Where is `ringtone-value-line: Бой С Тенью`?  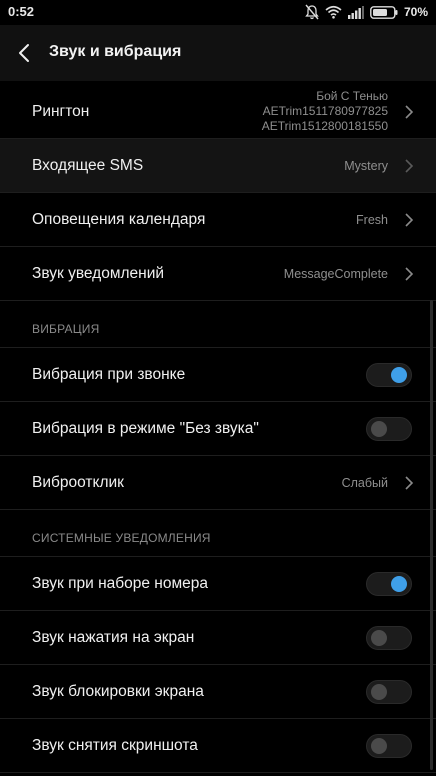 ringtone-value-line: Бой С Тенью is located at coordinates (352, 96).